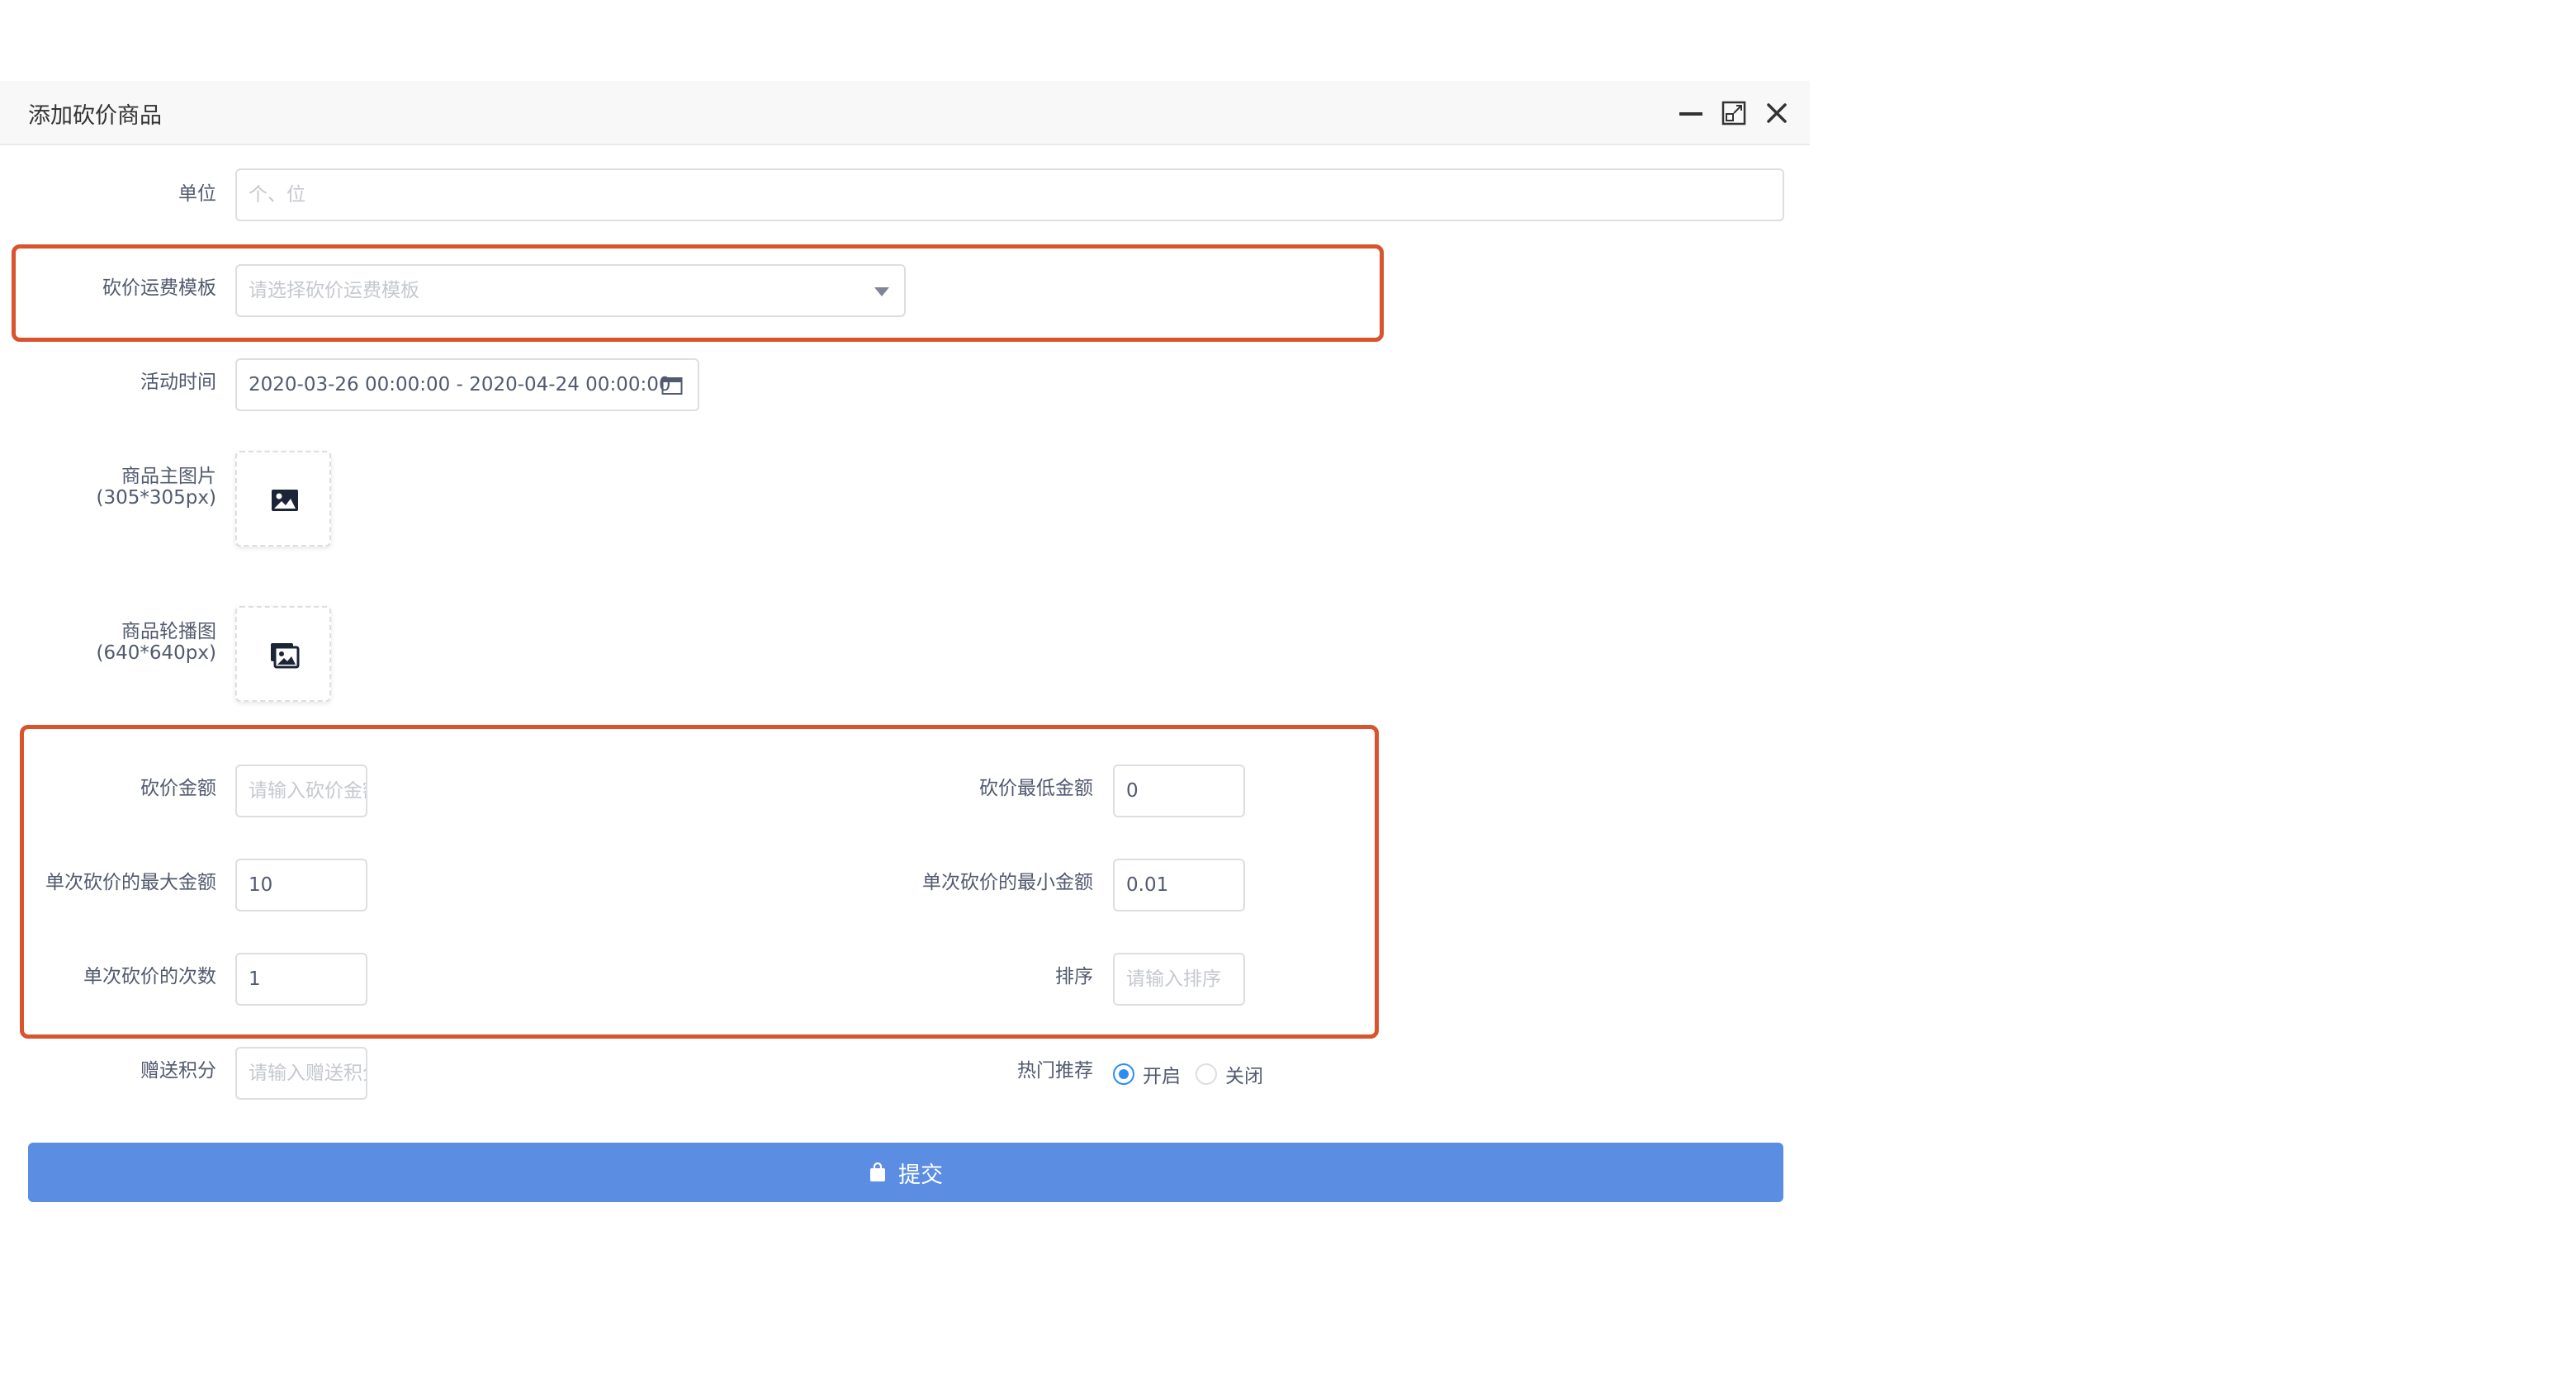 This screenshot has width=2576, height=1373. I want to click on image-icon, so click(285, 500).